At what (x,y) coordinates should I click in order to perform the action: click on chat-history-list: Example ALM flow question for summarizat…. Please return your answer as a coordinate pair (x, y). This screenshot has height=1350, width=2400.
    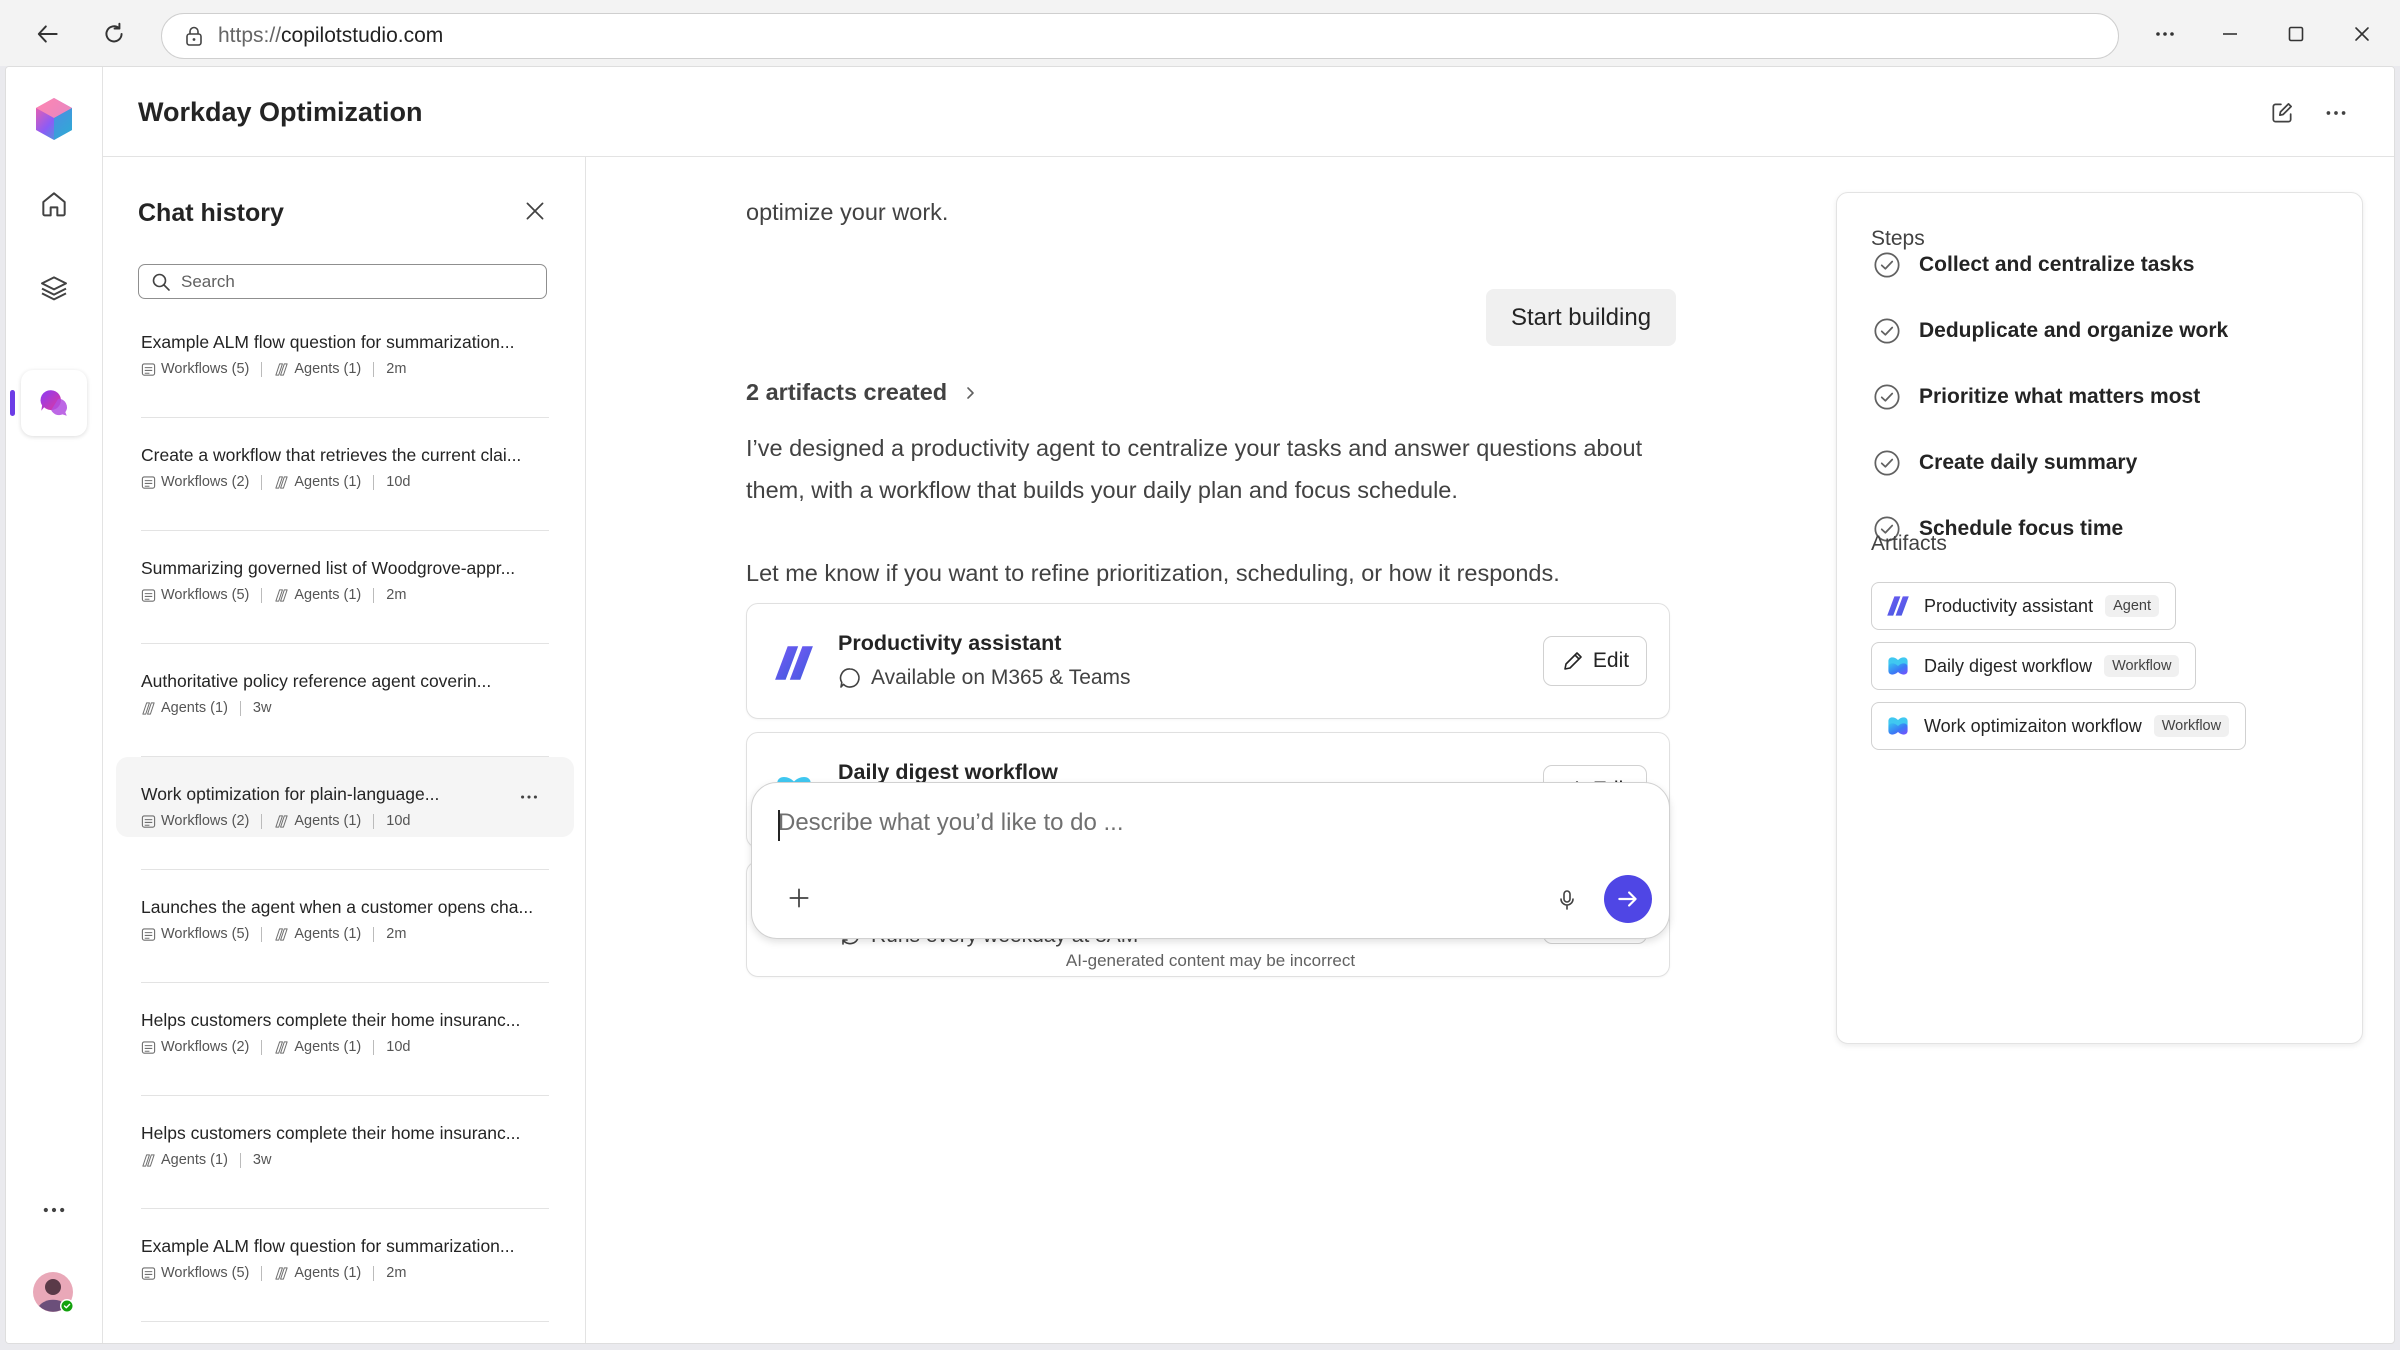
    Looking at the image, I should click on (345, 813).